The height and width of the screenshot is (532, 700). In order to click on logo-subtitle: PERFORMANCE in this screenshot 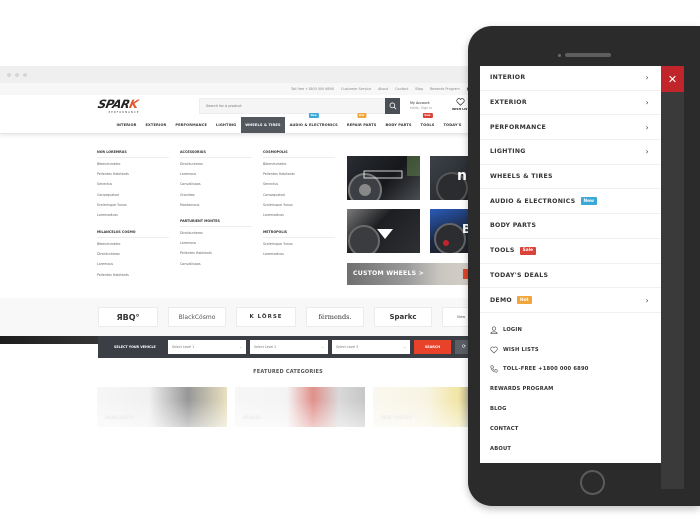, I will do `click(124, 112)`.